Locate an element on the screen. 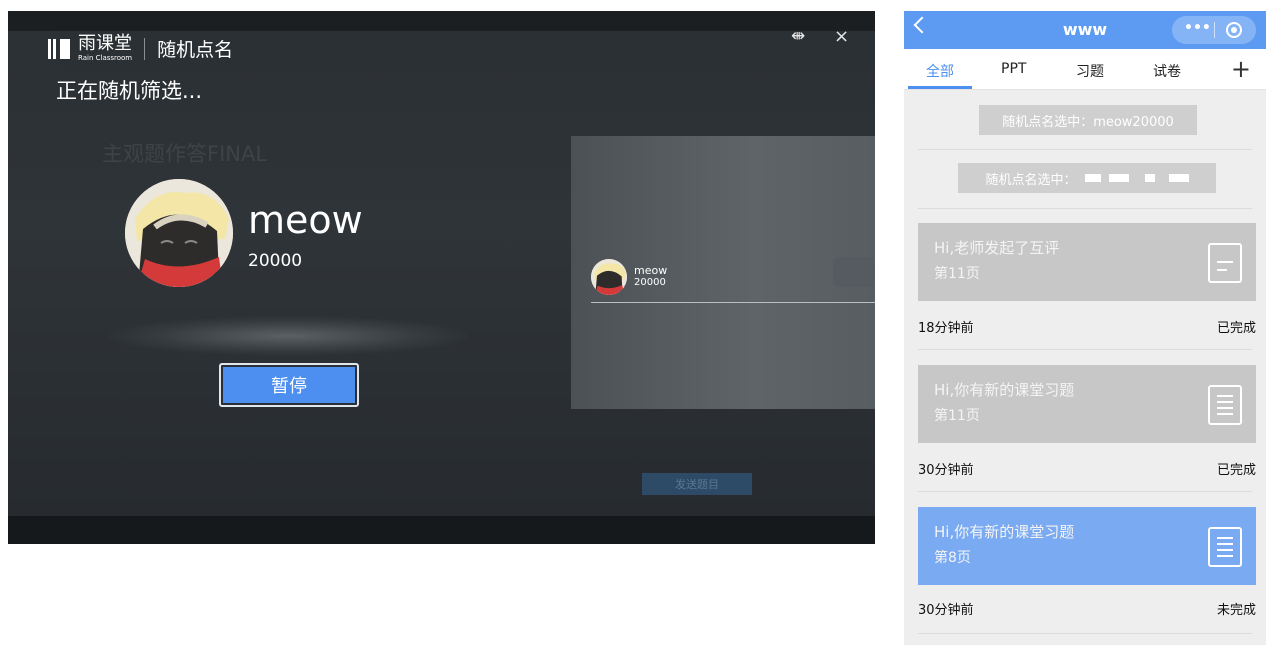  tab-bar: 全部 PPT 习题 试卷 + is located at coordinates (1085, 69).